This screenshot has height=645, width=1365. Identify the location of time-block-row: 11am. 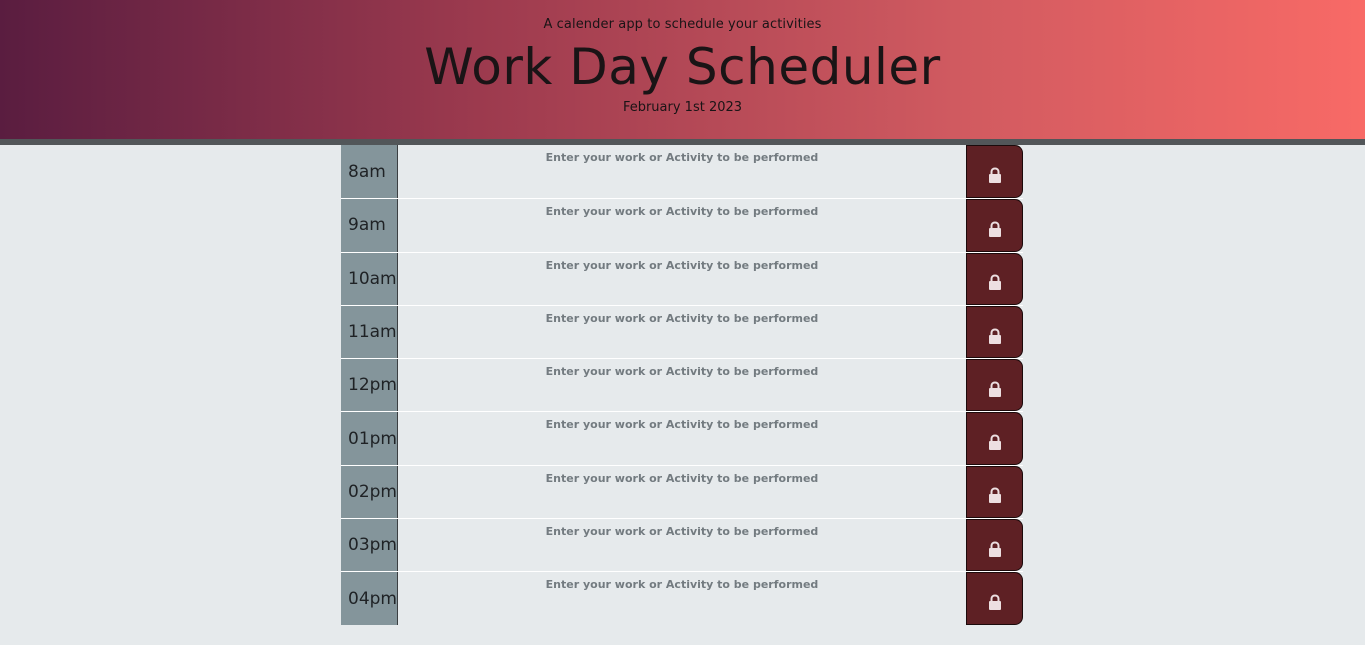
(682, 331).